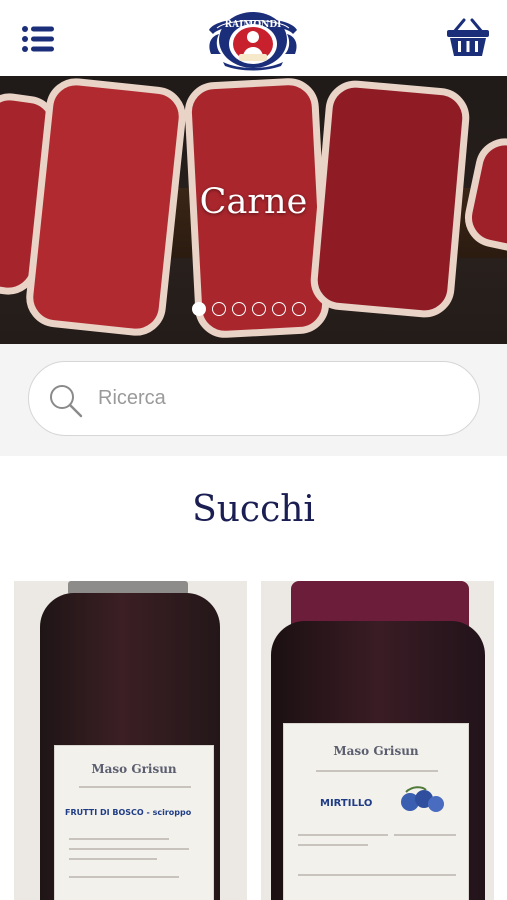 The image size is (507, 900). I want to click on product-name: FRUTTI DI BOSCO - sciroppo, so click(128, 812).